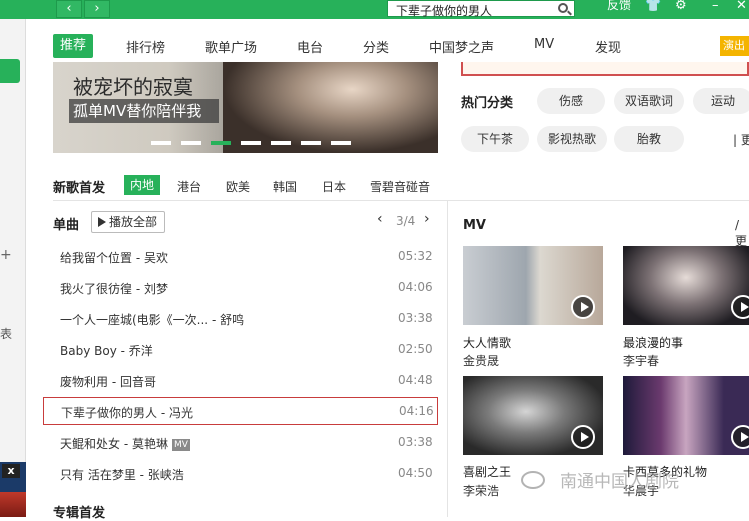 The image size is (749, 521). Describe the element at coordinates (10, 71) in the screenshot. I see `sidebar-active-item` at that location.